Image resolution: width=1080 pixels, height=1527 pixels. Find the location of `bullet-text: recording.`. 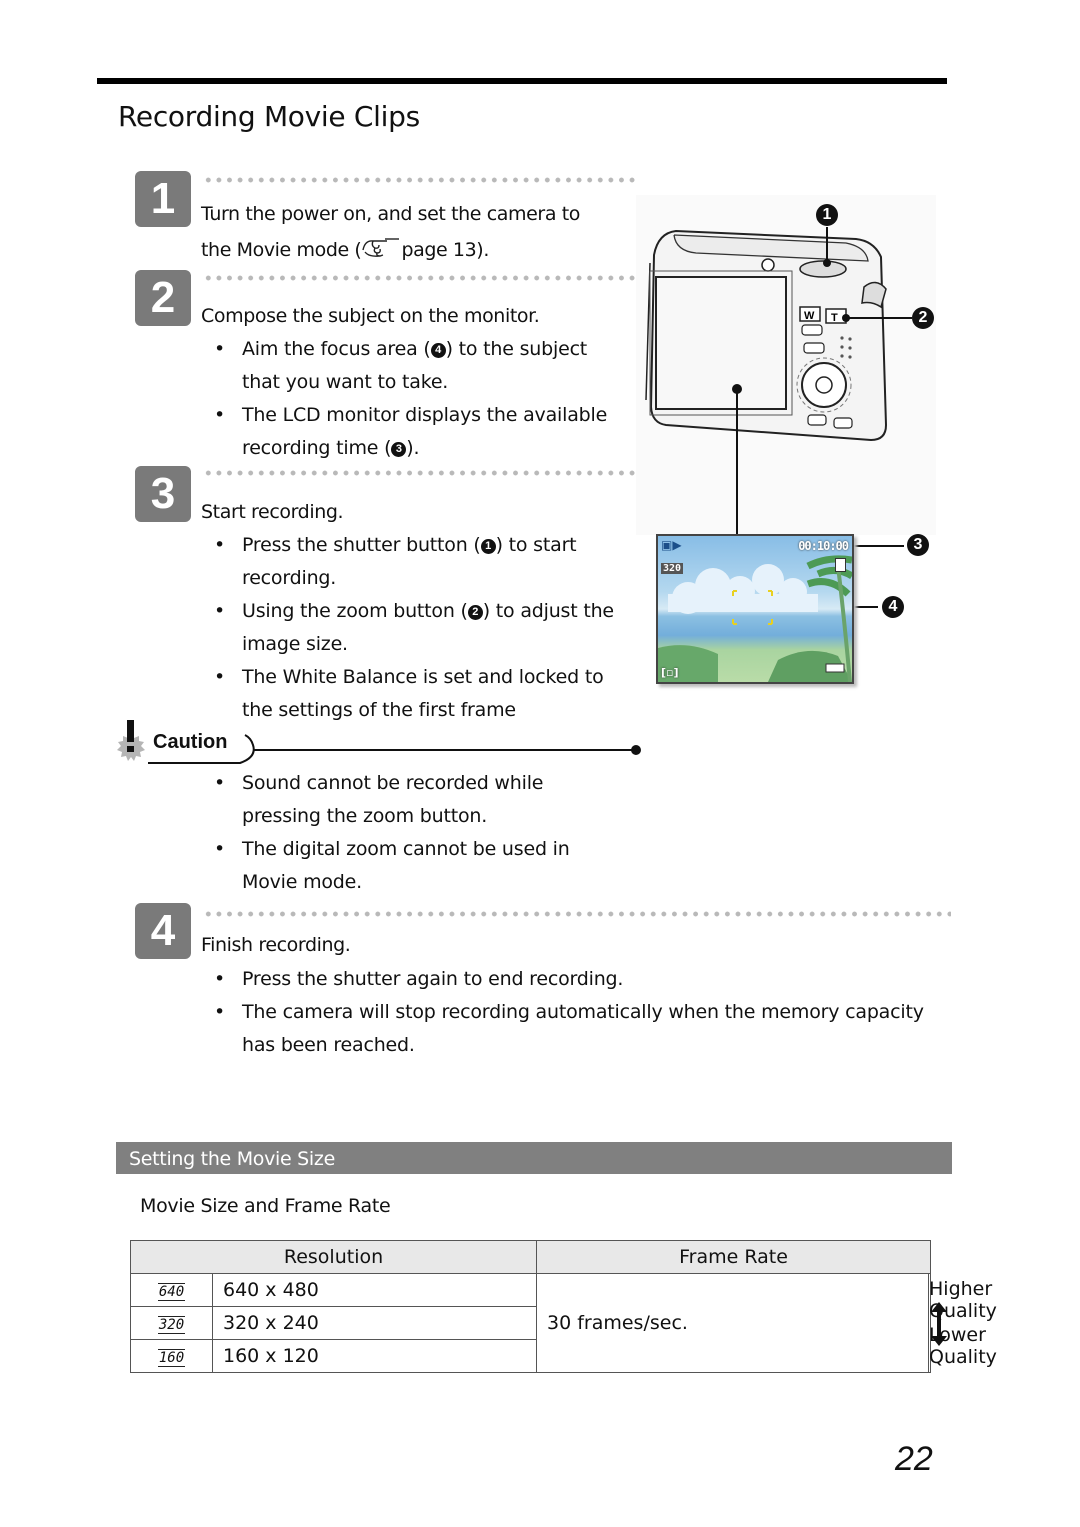

bullet-text: recording. is located at coordinates (289, 578).